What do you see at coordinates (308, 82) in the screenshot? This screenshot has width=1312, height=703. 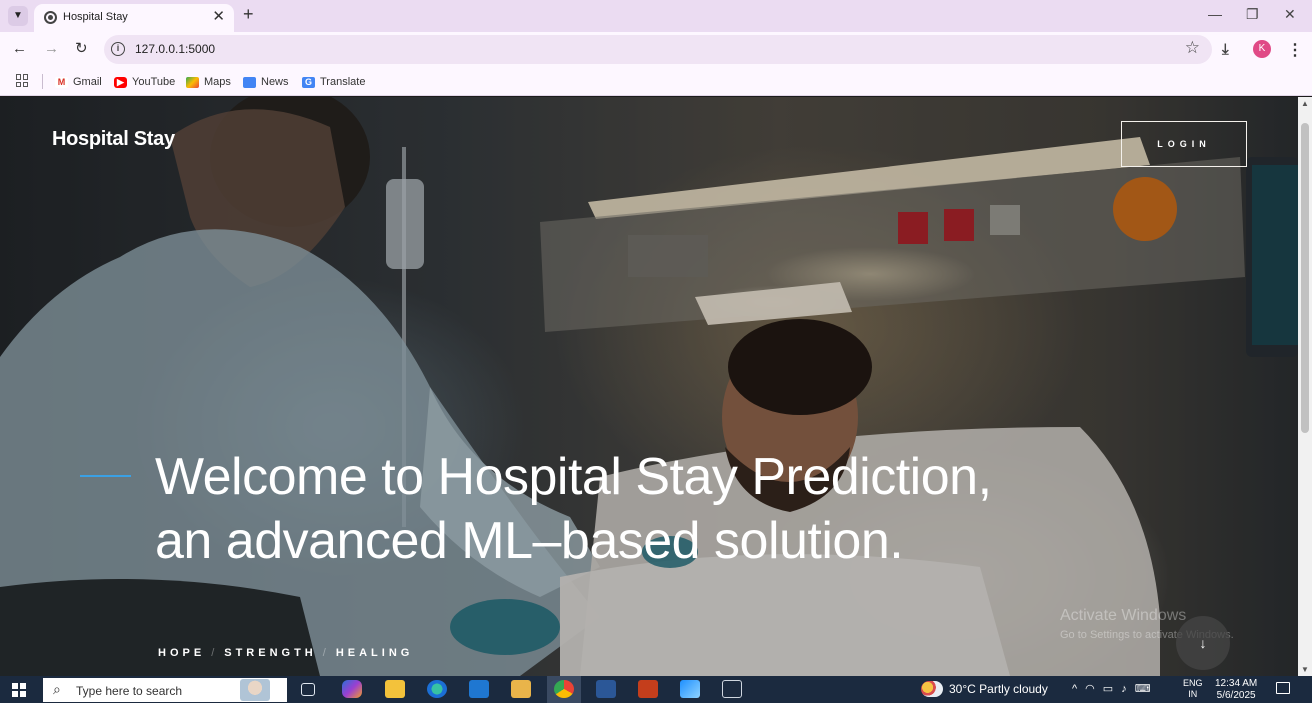 I see `translate-icon: G` at bounding box center [308, 82].